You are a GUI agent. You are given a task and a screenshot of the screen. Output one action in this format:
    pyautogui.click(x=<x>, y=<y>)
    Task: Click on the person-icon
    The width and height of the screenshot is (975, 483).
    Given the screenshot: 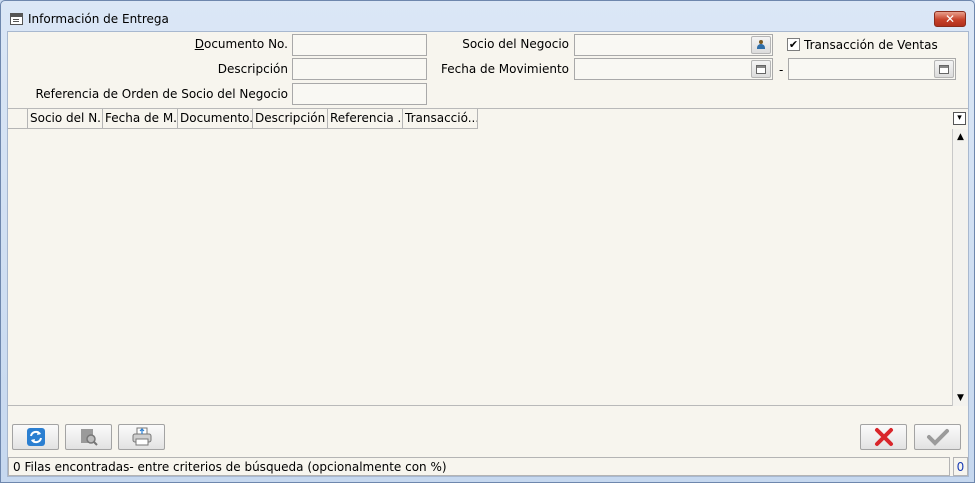 What is the action you would take?
    pyautogui.click(x=761, y=45)
    